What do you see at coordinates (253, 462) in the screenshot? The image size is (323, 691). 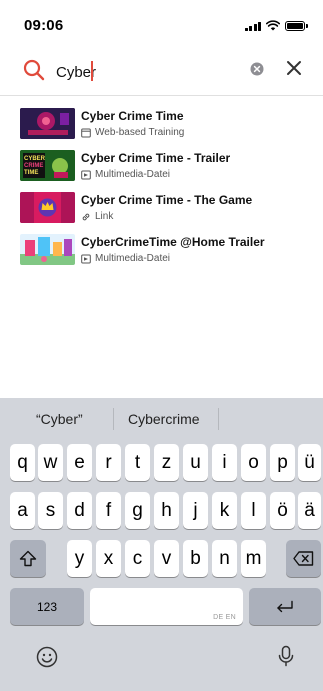 I see `key-o: o` at bounding box center [253, 462].